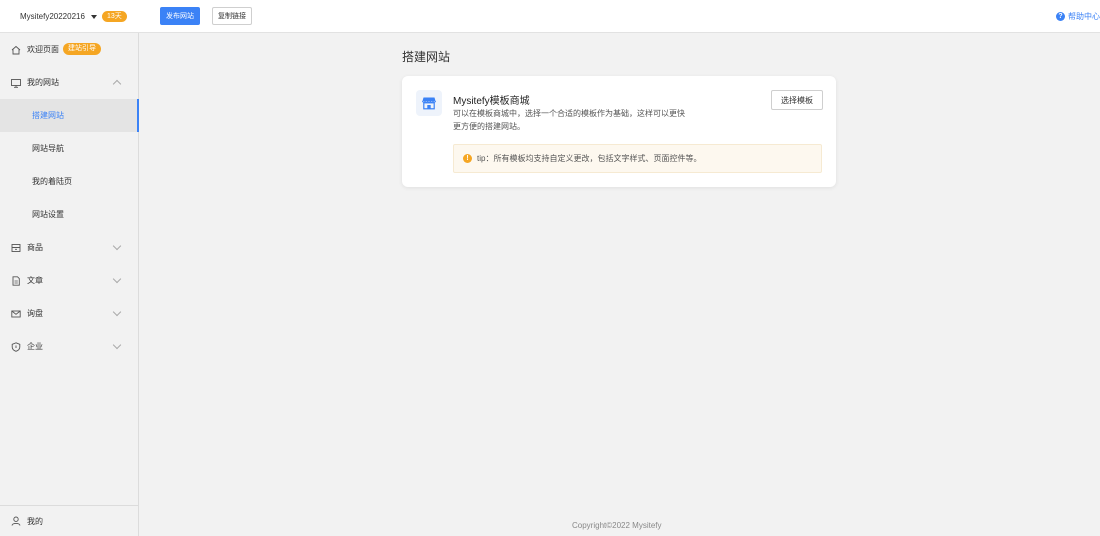 This screenshot has height=536, width=1100. Describe the element at coordinates (16, 248) in the screenshot. I see `goods-icon` at that location.